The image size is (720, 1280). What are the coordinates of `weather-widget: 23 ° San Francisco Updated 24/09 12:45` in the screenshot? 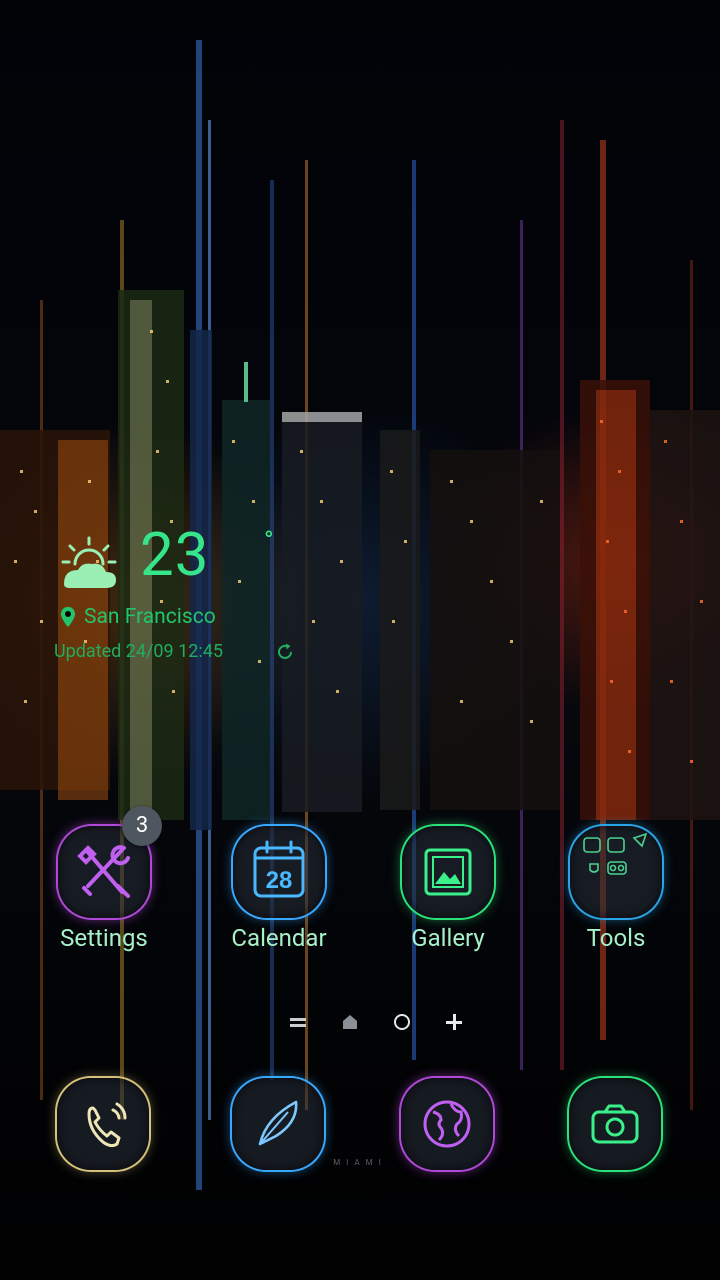 It's located at (214, 595).